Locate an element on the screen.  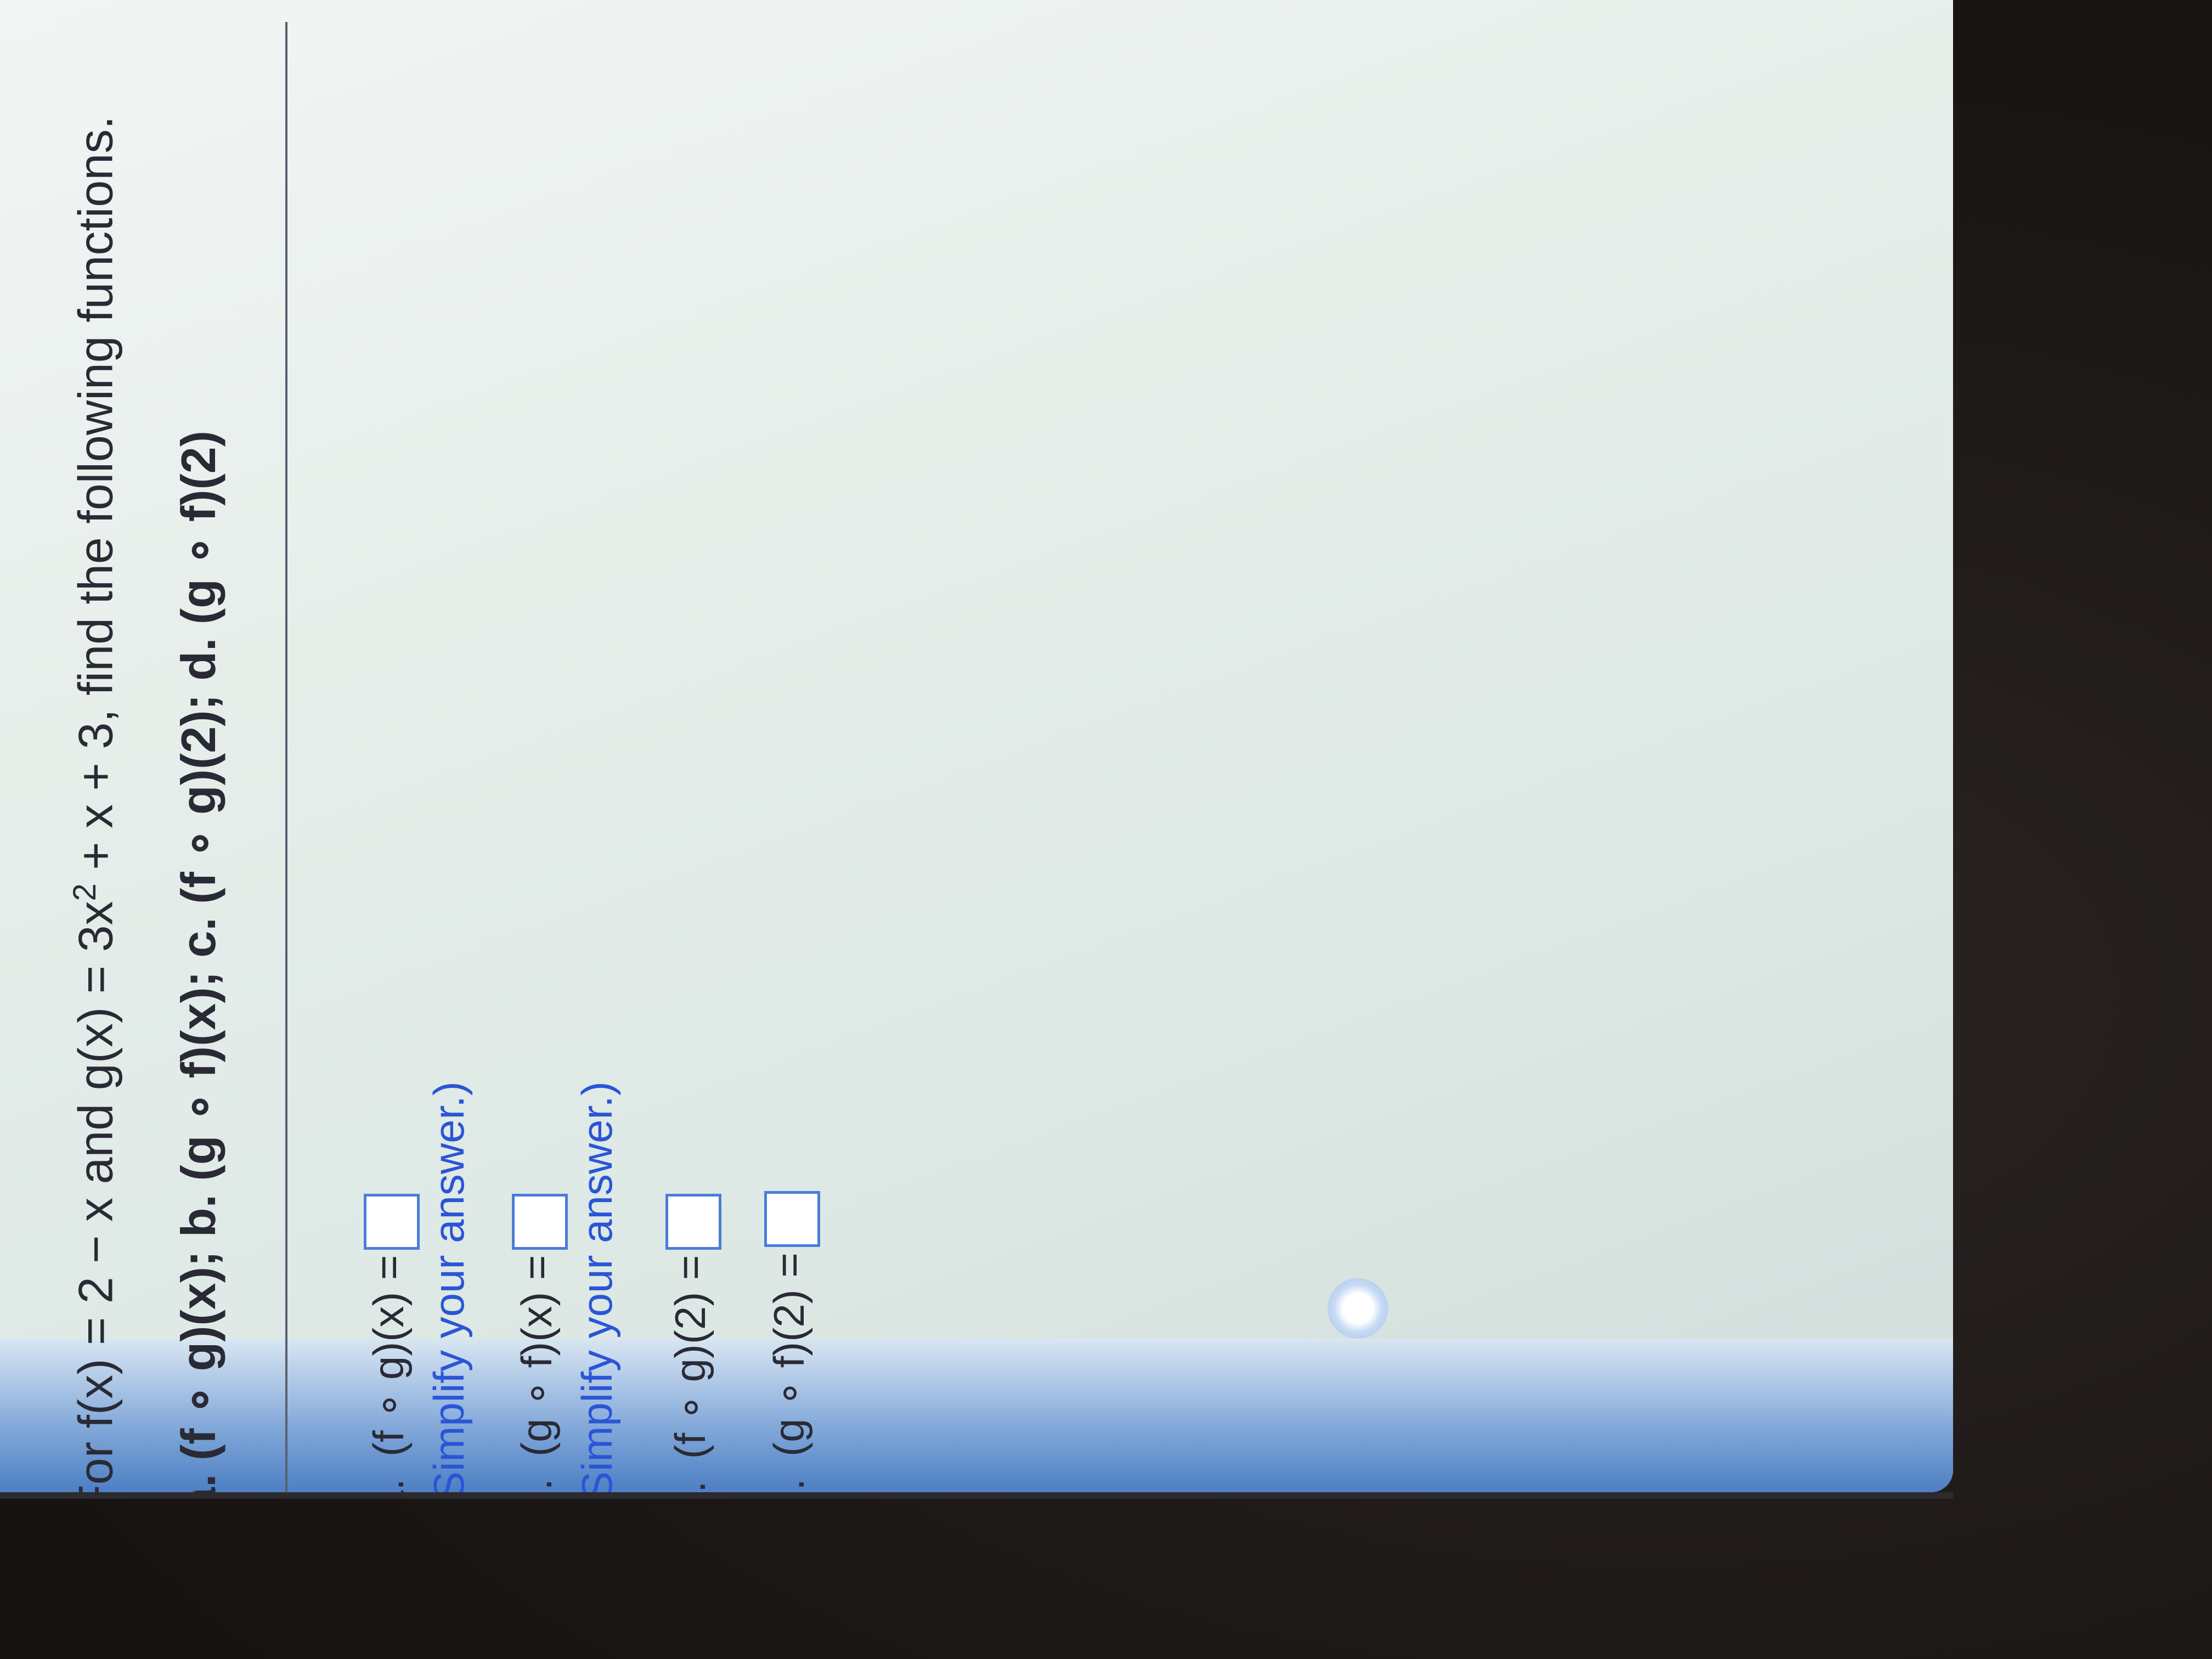
answer-box-d is located at coordinates (792, 1219).